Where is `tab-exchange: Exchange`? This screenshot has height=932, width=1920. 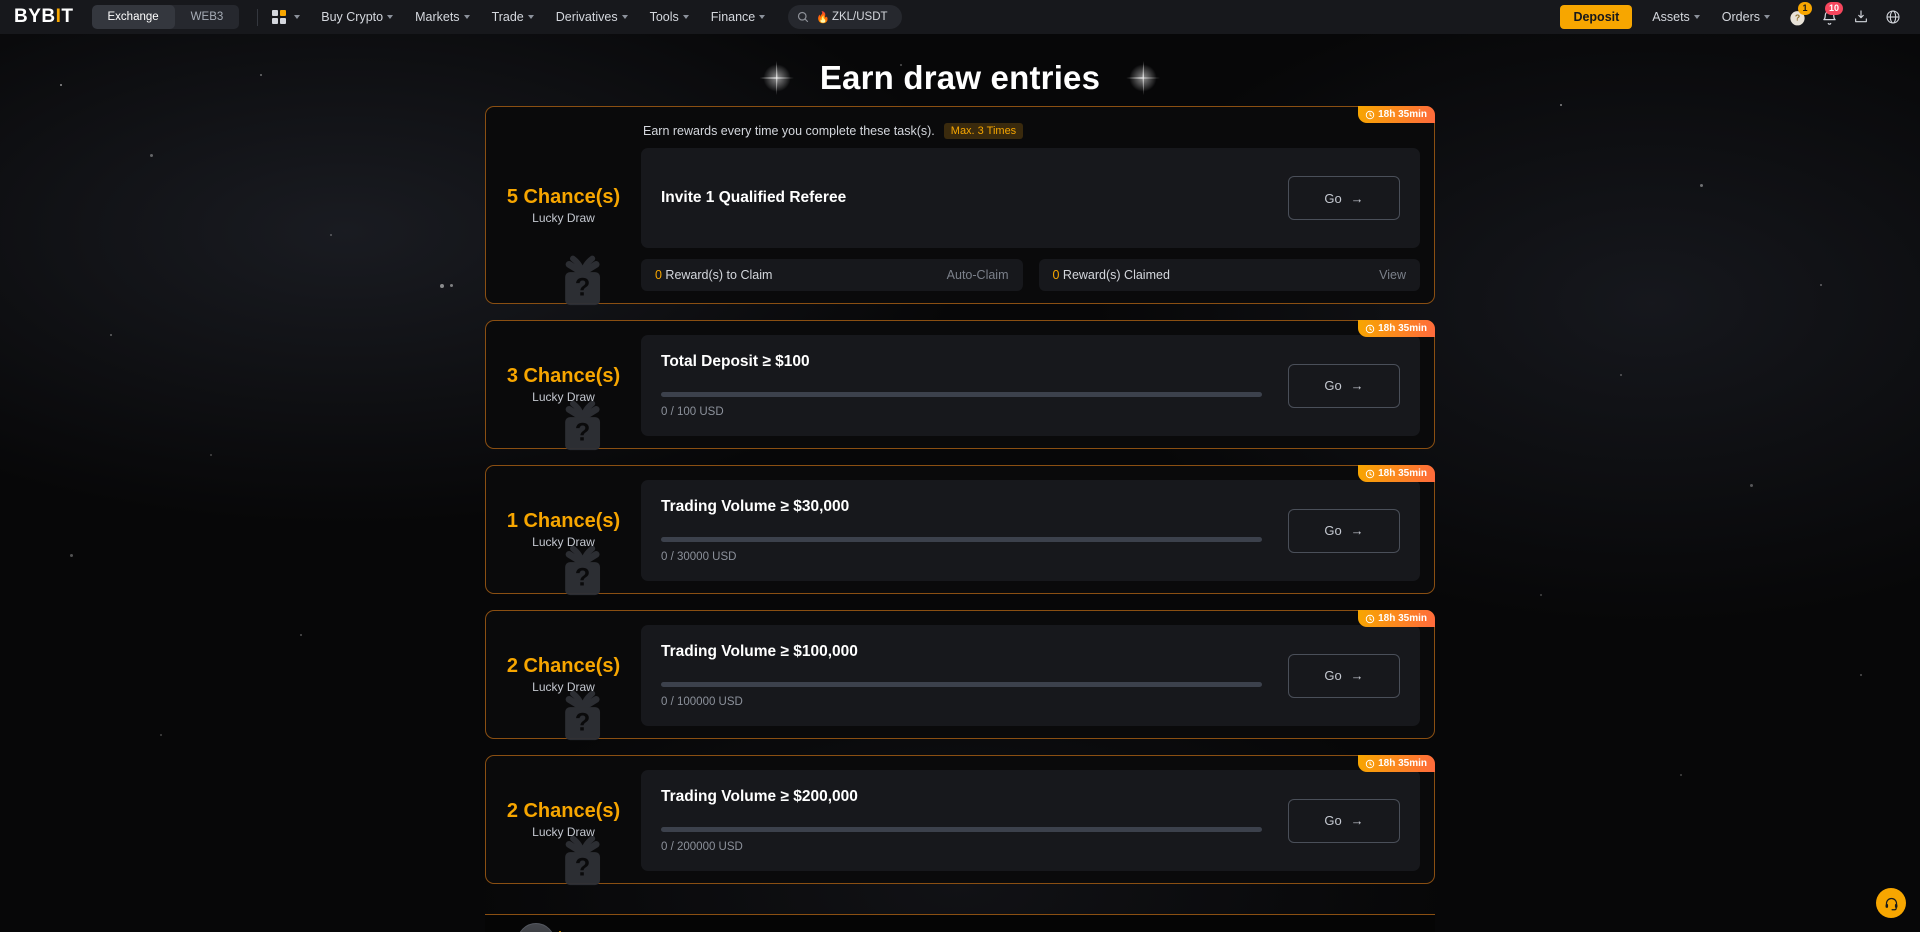 tab-exchange: Exchange is located at coordinates (133, 17).